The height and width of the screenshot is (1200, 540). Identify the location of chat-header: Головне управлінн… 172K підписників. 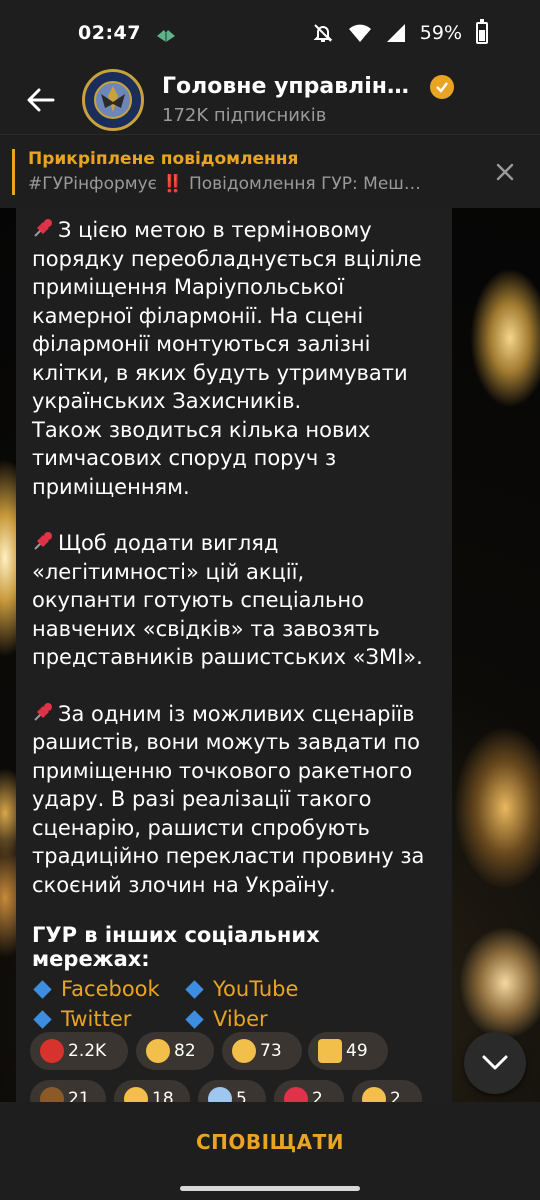
(270, 100).